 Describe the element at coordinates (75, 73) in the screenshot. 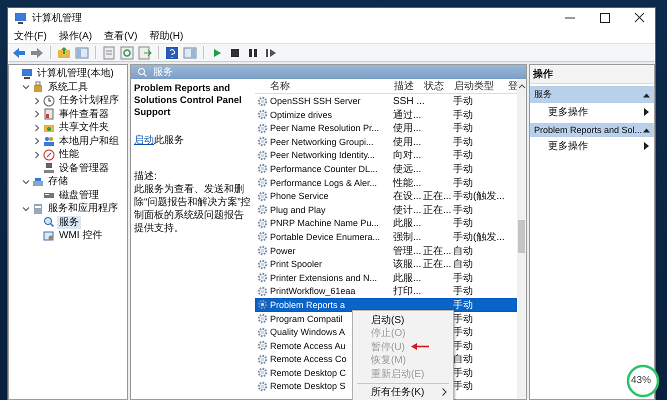

I see `tree-item: 计算机管理(本地)` at that location.